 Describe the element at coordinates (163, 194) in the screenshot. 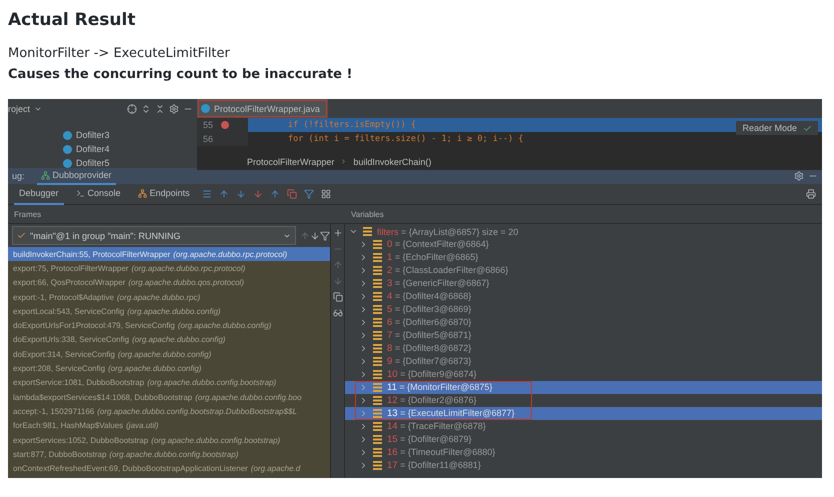

I see `debugger-tab: Endpoints` at that location.